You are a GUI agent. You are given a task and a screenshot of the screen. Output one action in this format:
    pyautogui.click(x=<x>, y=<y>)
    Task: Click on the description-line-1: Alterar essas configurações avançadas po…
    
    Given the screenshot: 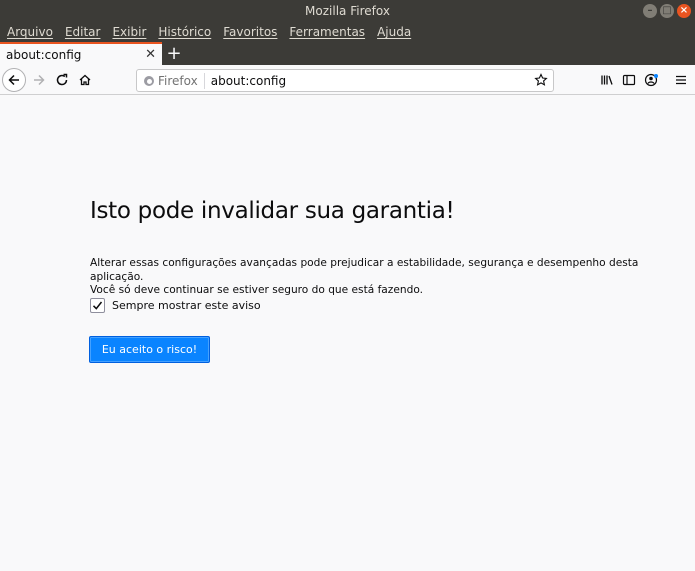 What is the action you would take?
    pyautogui.click(x=364, y=270)
    